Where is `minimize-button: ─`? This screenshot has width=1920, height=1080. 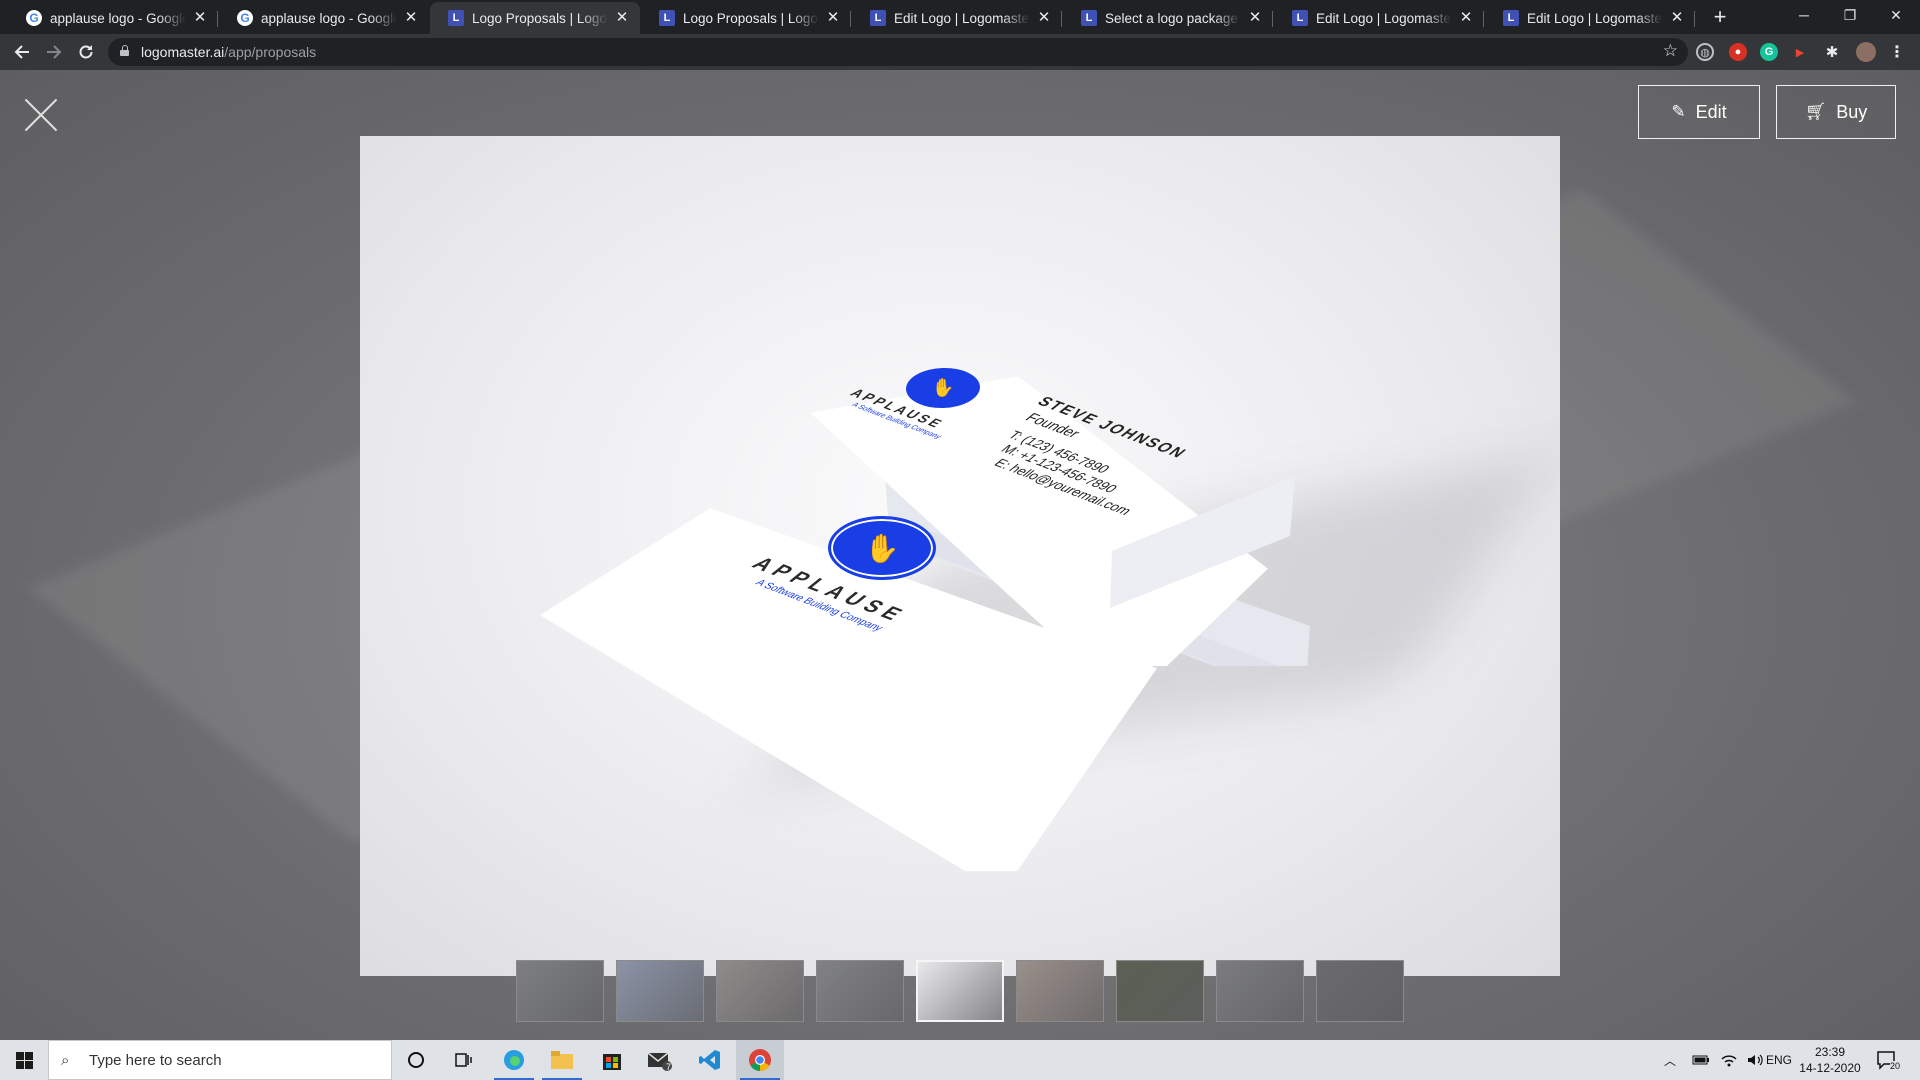
minimize-button: ─ is located at coordinates (1804, 15).